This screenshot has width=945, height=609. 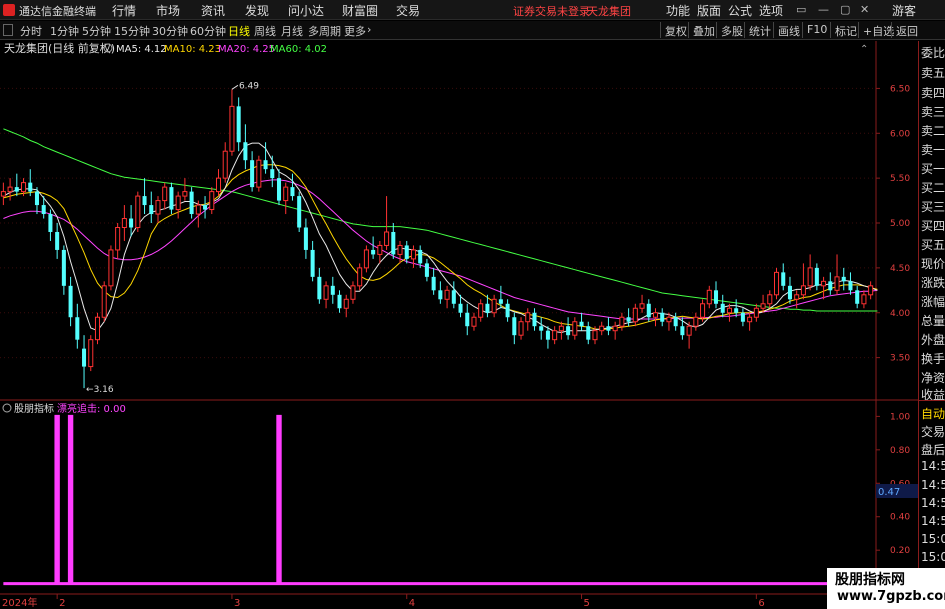 What do you see at coordinates (324, 31) in the screenshot?
I see `tab-multi-period: 多周期` at bounding box center [324, 31].